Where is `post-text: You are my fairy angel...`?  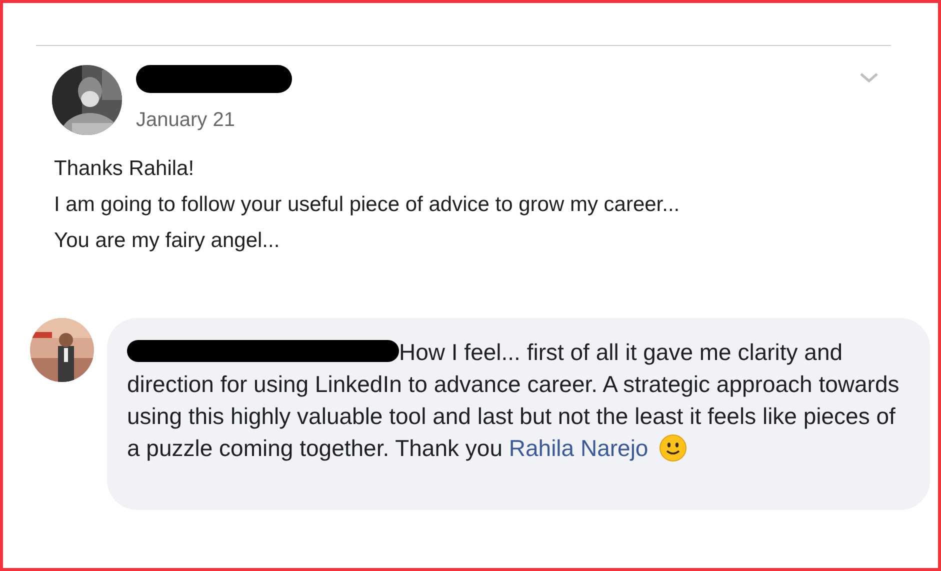
post-text: You are my fairy angel... is located at coordinates (167, 241).